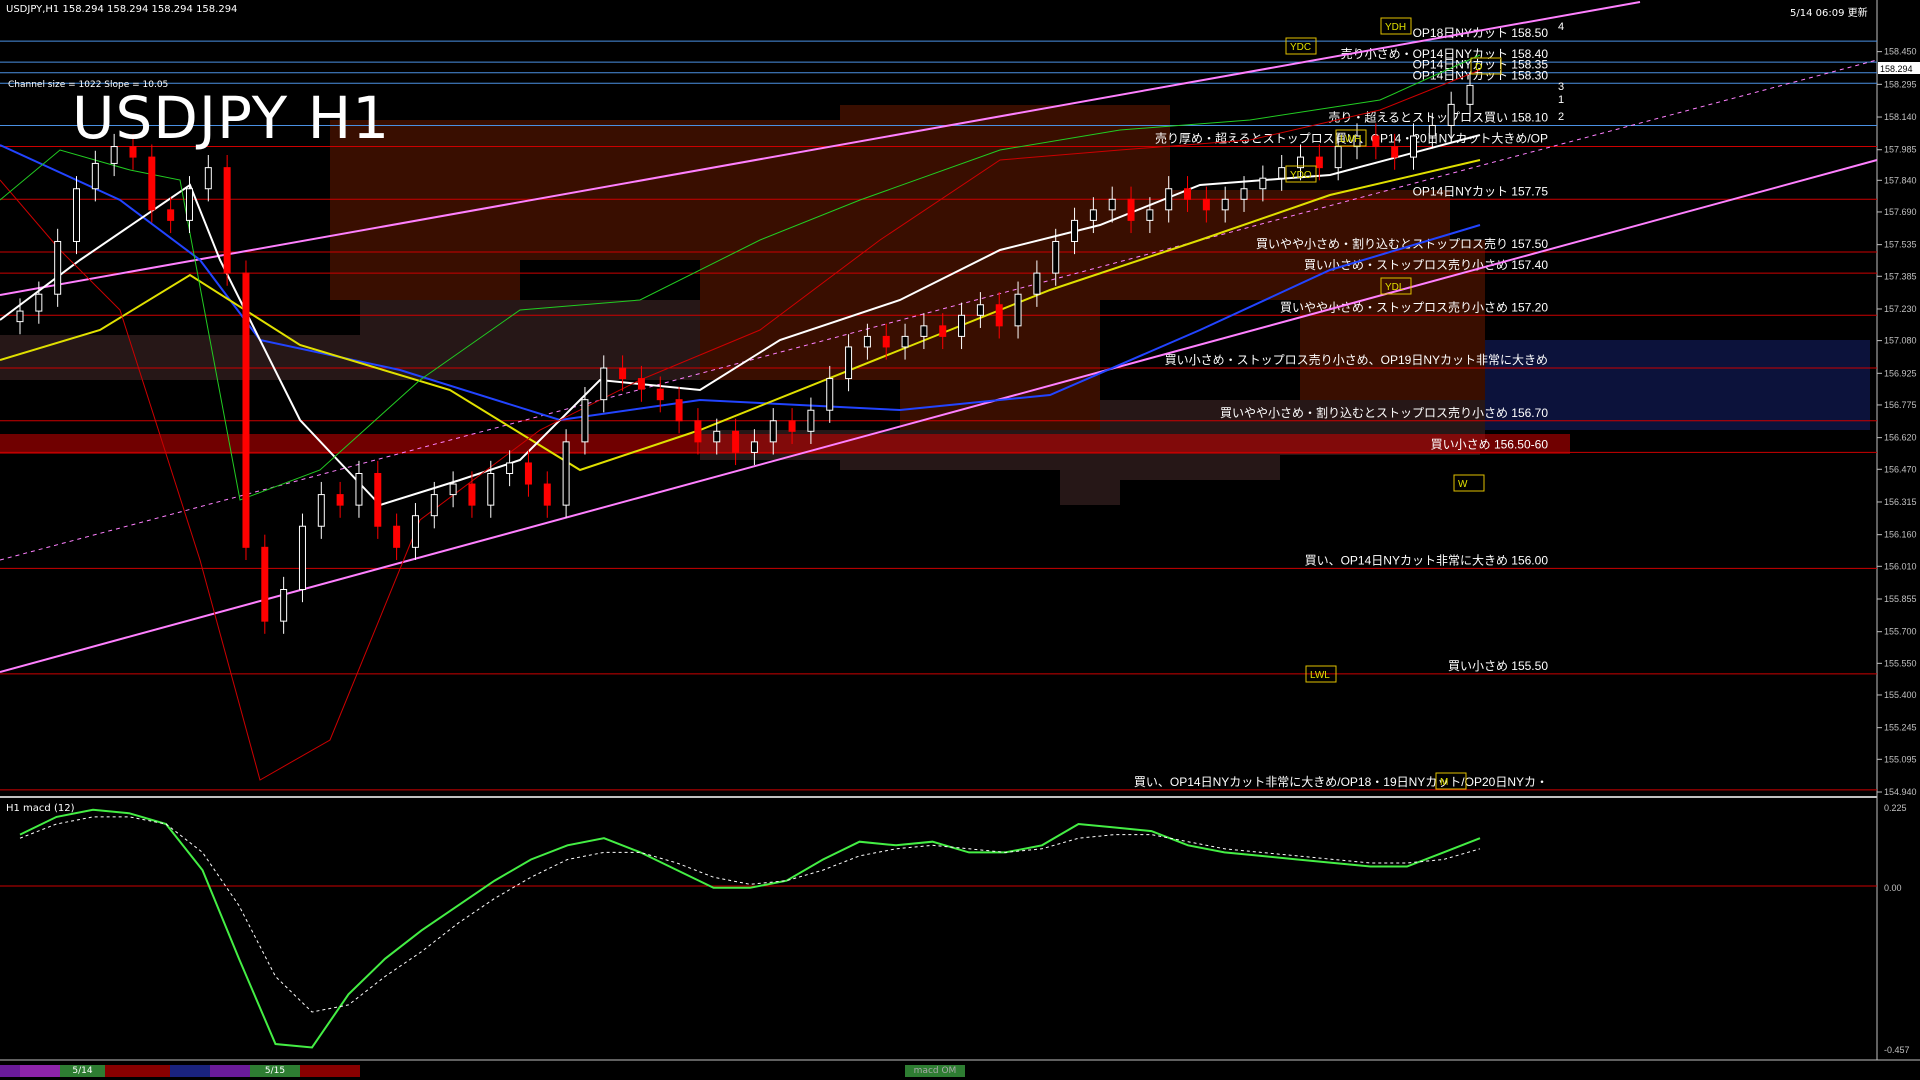 The height and width of the screenshot is (1080, 1920). What do you see at coordinates (1427, 560) in the screenshot?
I see `level-label: 買い、OP14日NYカット非常に大きめ 156.00` at bounding box center [1427, 560].